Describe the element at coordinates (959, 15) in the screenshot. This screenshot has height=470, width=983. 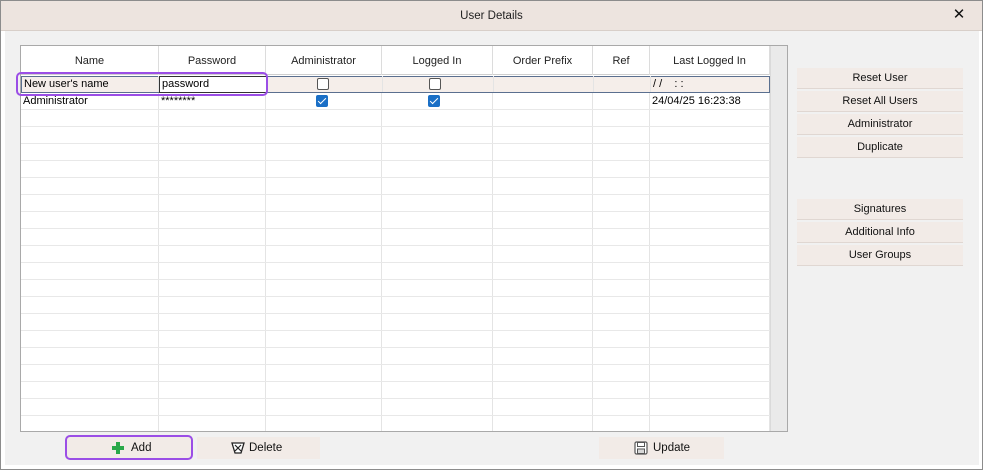
I see `close-icon: ✕` at that location.